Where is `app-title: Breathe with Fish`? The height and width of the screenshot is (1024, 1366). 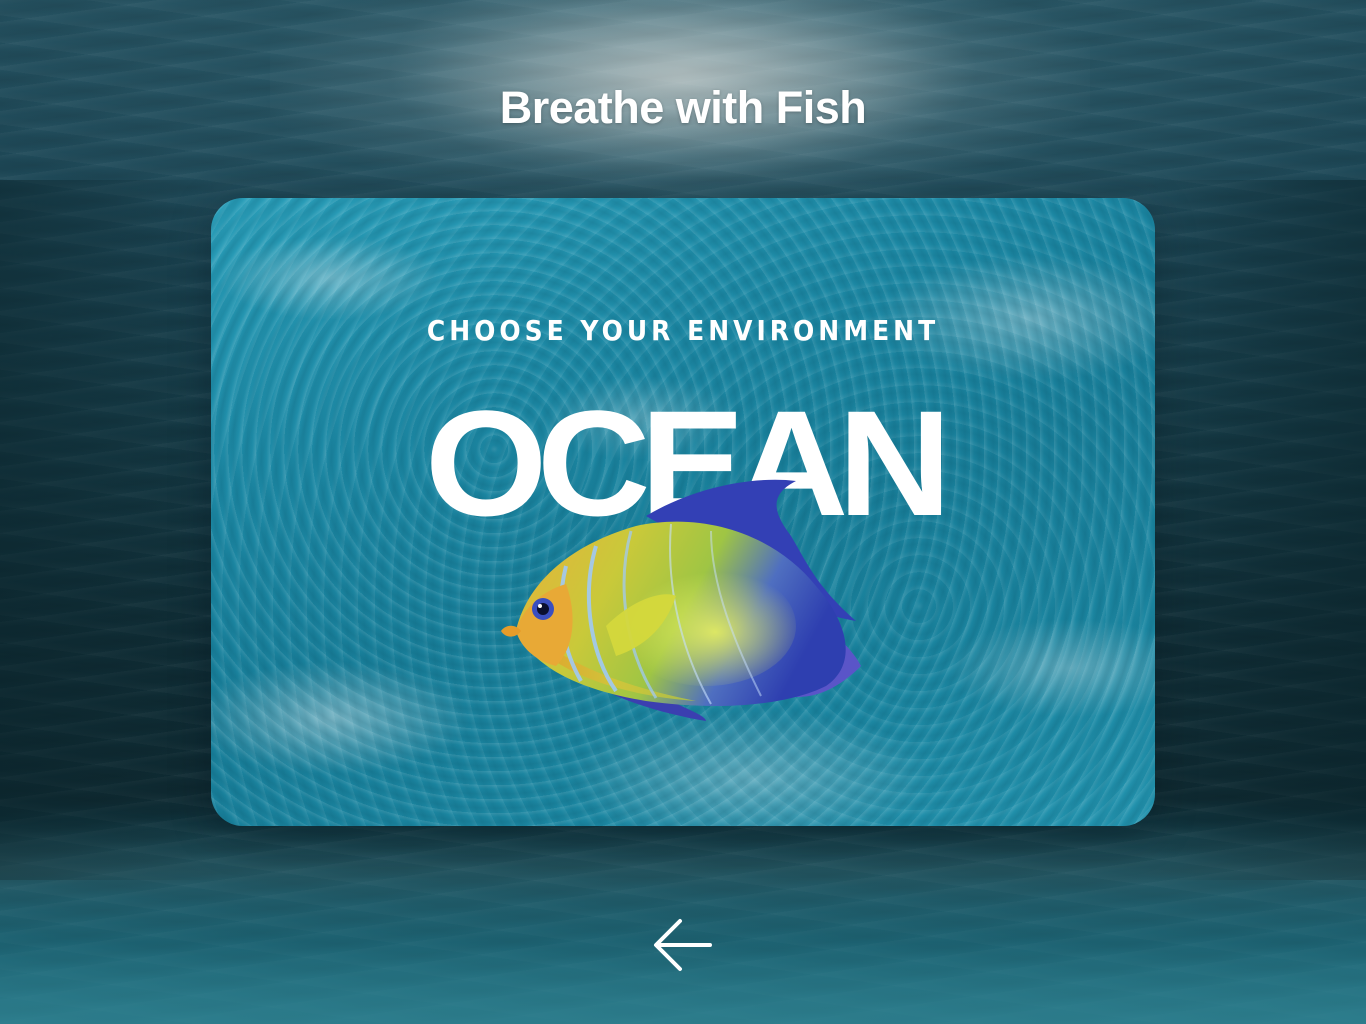
app-title: Breathe with Fish is located at coordinates (683, 107).